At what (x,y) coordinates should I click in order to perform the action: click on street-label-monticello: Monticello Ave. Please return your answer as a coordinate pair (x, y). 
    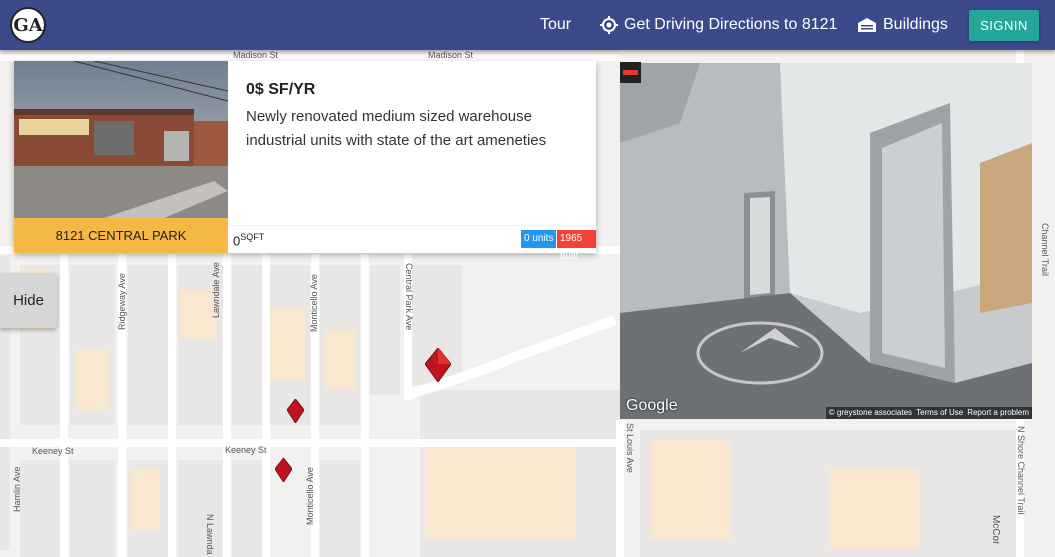
    Looking at the image, I should click on (314, 303).